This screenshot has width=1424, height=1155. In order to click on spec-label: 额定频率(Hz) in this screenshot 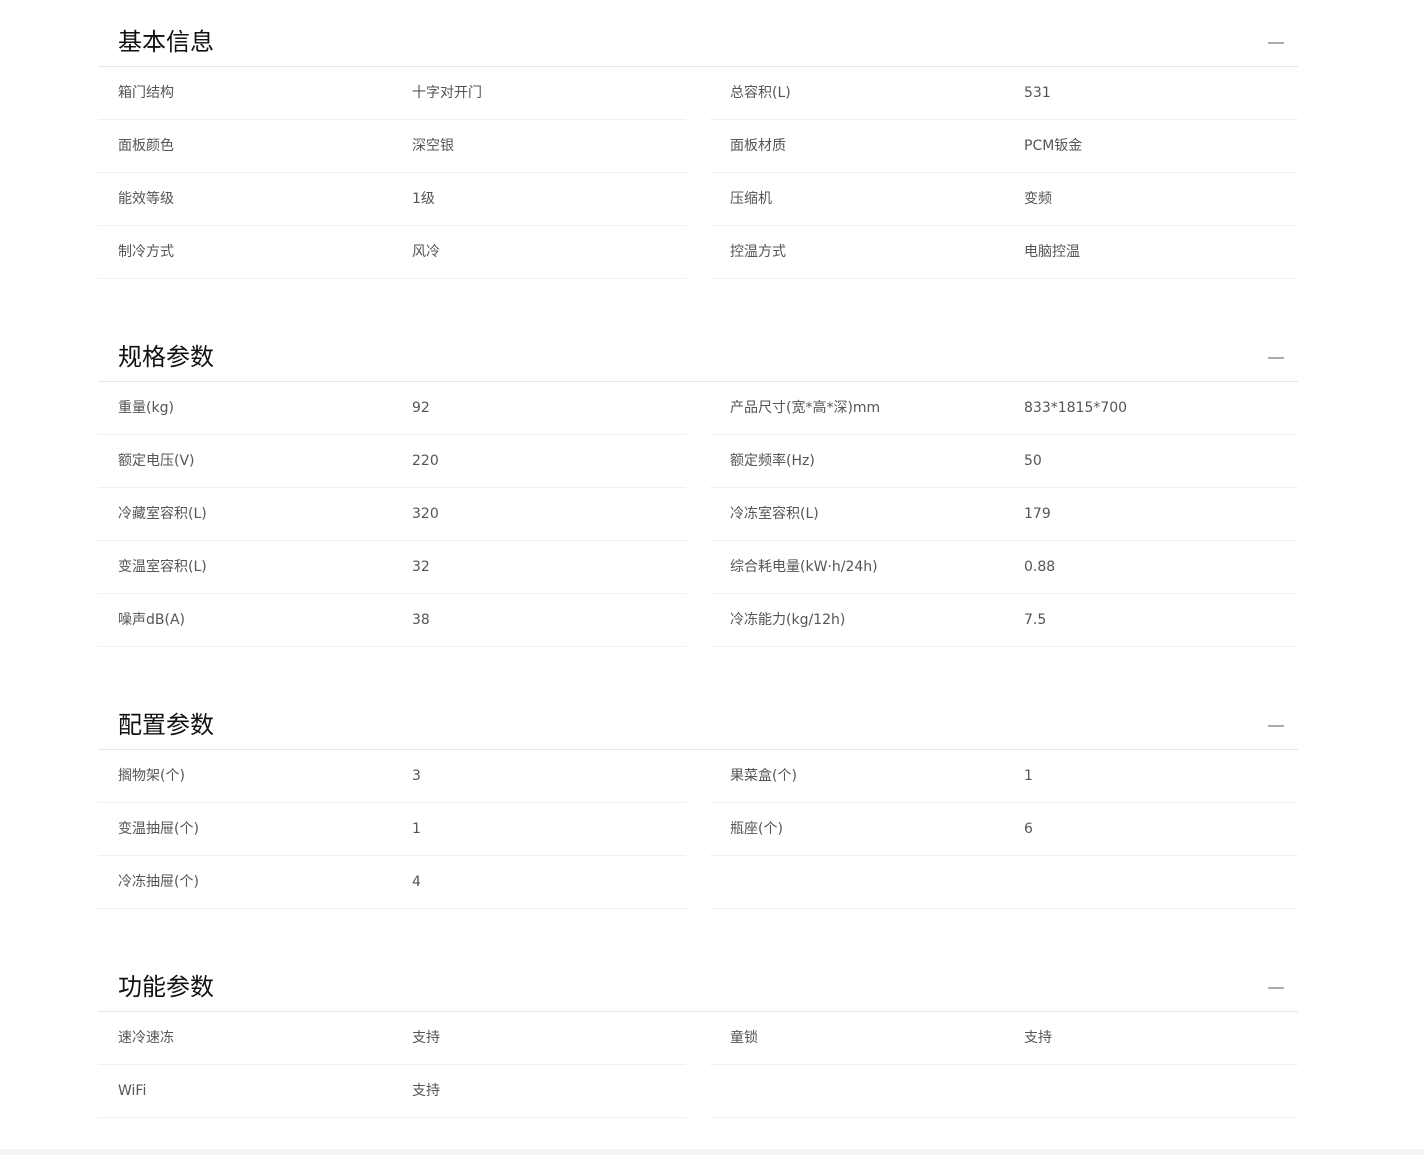, I will do `click(772, 461)`.